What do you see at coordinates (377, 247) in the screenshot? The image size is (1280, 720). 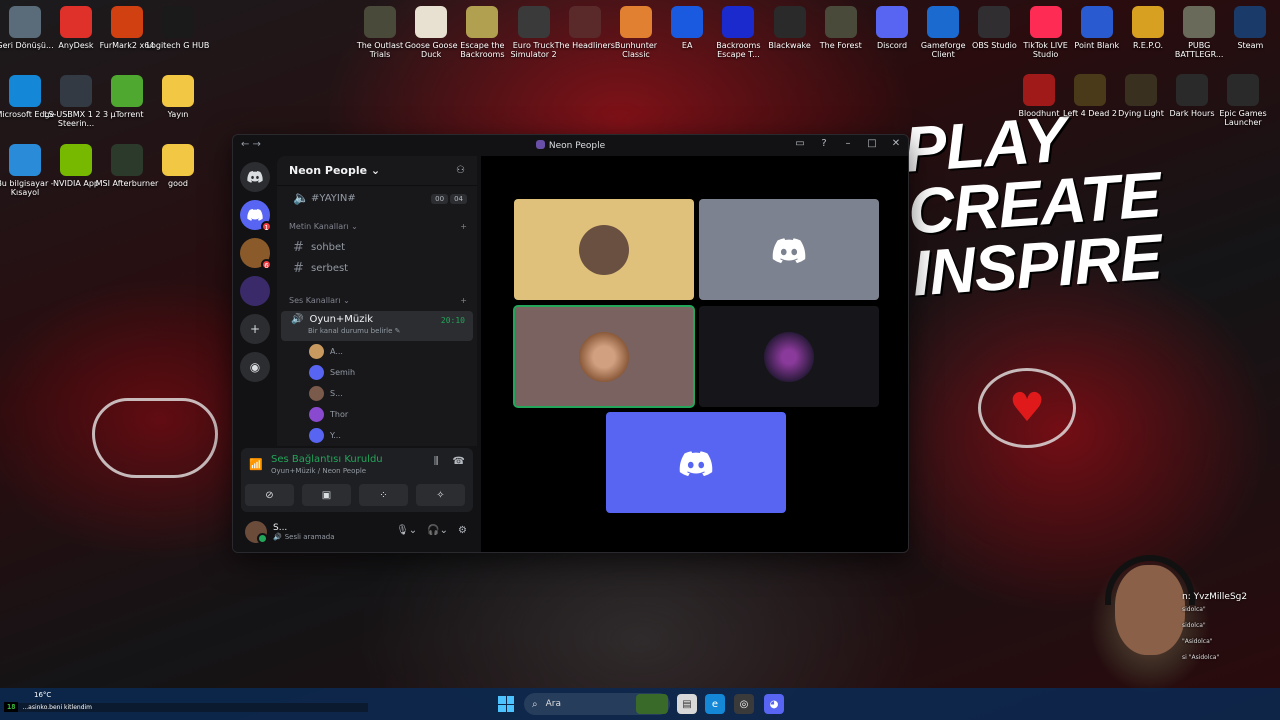 I see `channel-sohbet: # sohbet` at bounding box center [377, 247].